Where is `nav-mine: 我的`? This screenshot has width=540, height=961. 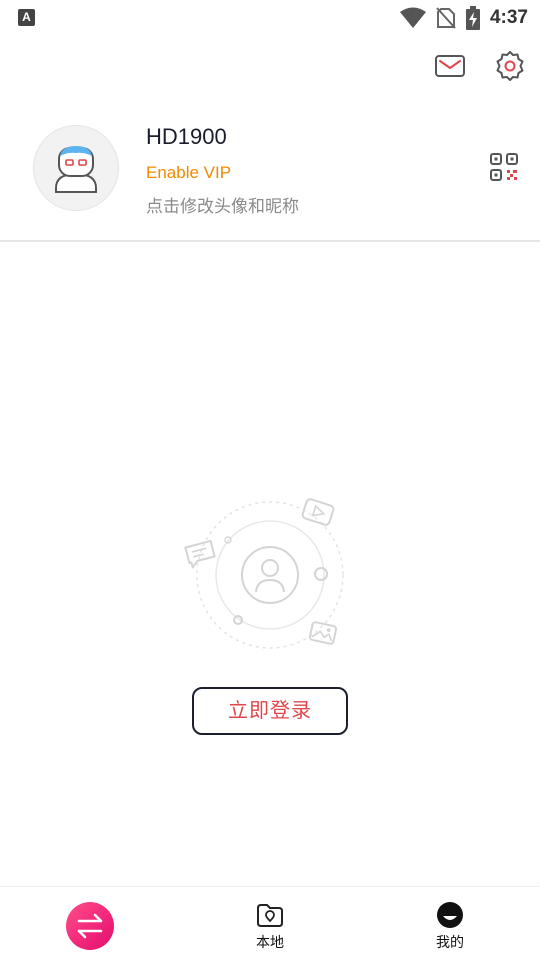
nav-mine: 我的 is located at coordinates (450, 924).